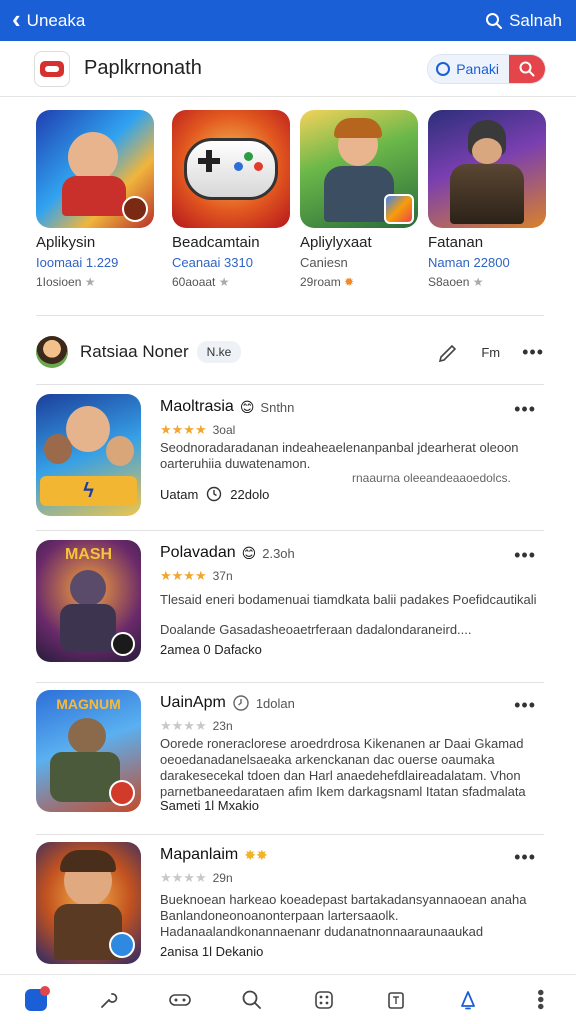 Image resolution: width=576 pixels, height=1024 pixels. I want to click on rating-count: 3oal, so click(224, 430).